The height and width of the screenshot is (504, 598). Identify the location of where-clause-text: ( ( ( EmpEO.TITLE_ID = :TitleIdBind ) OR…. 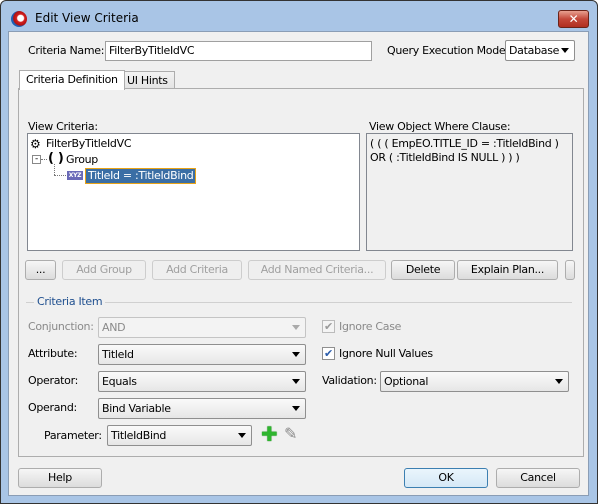
(469, 192).